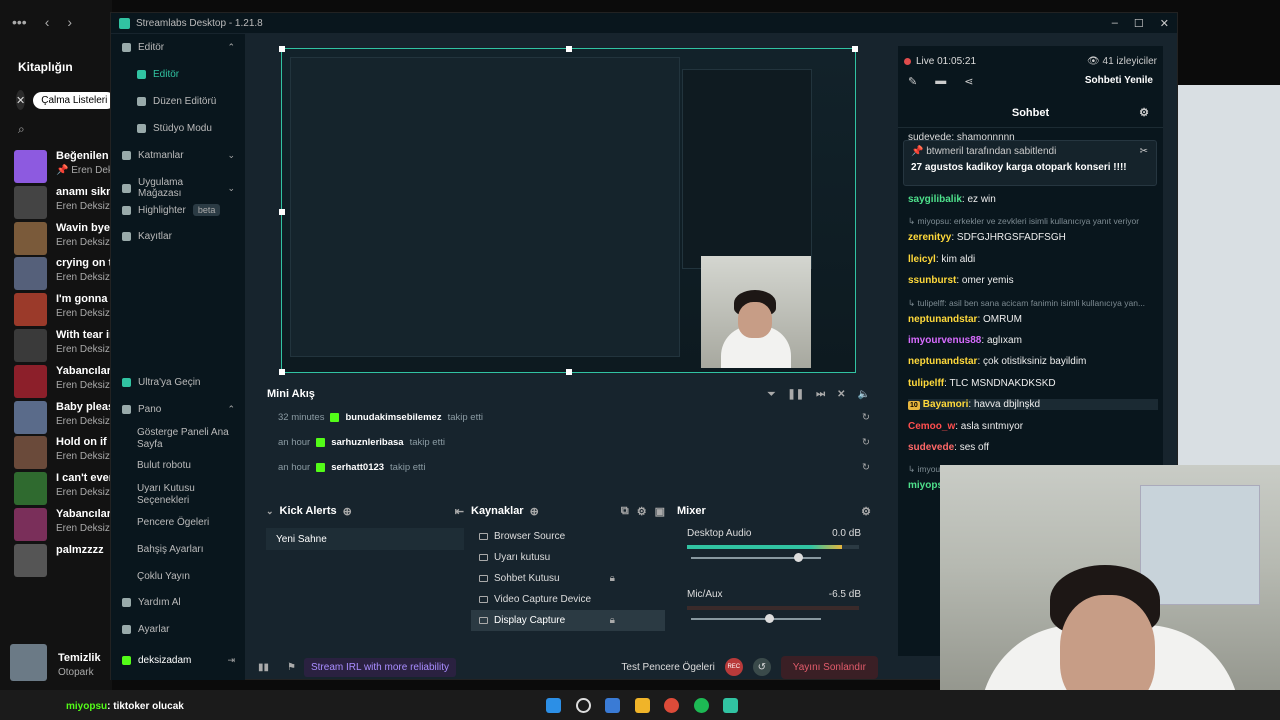  Describe the element at coordinates (940, 81) in the screenshot. I see `folder-icon: ▬` at that location.